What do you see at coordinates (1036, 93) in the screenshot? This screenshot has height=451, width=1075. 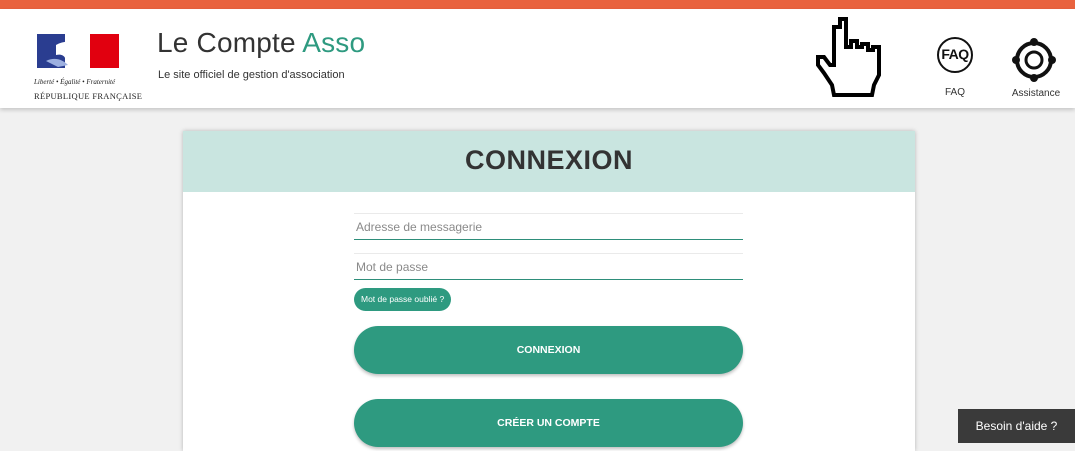 I see `assistance-label: Assistance` at bounding box center [1036, 93].